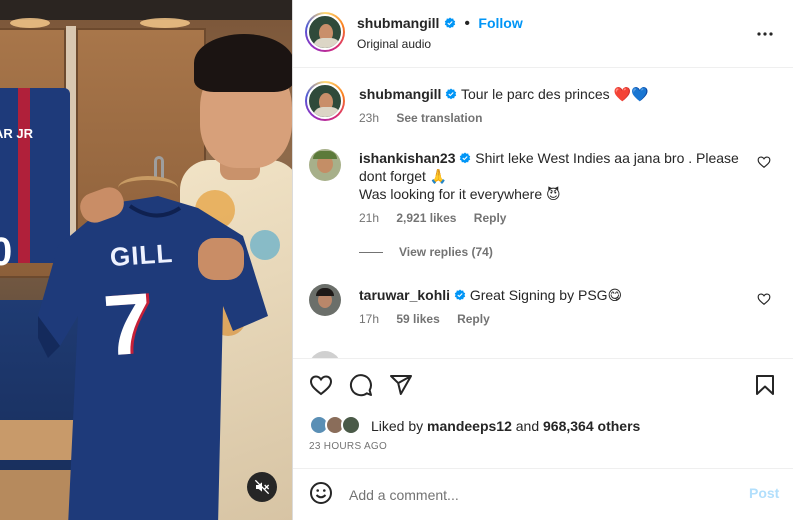 The height and width of the screenshot is (520, 793). Describe the element at coordinates (407, 158) in the screenshot. I see `commenter-username: ishankishan23` at that location.